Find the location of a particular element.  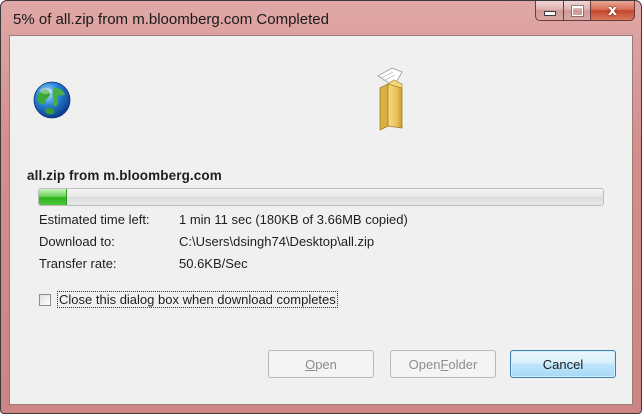

open-folder-button-accel: F is located at coordinates (444, 364).